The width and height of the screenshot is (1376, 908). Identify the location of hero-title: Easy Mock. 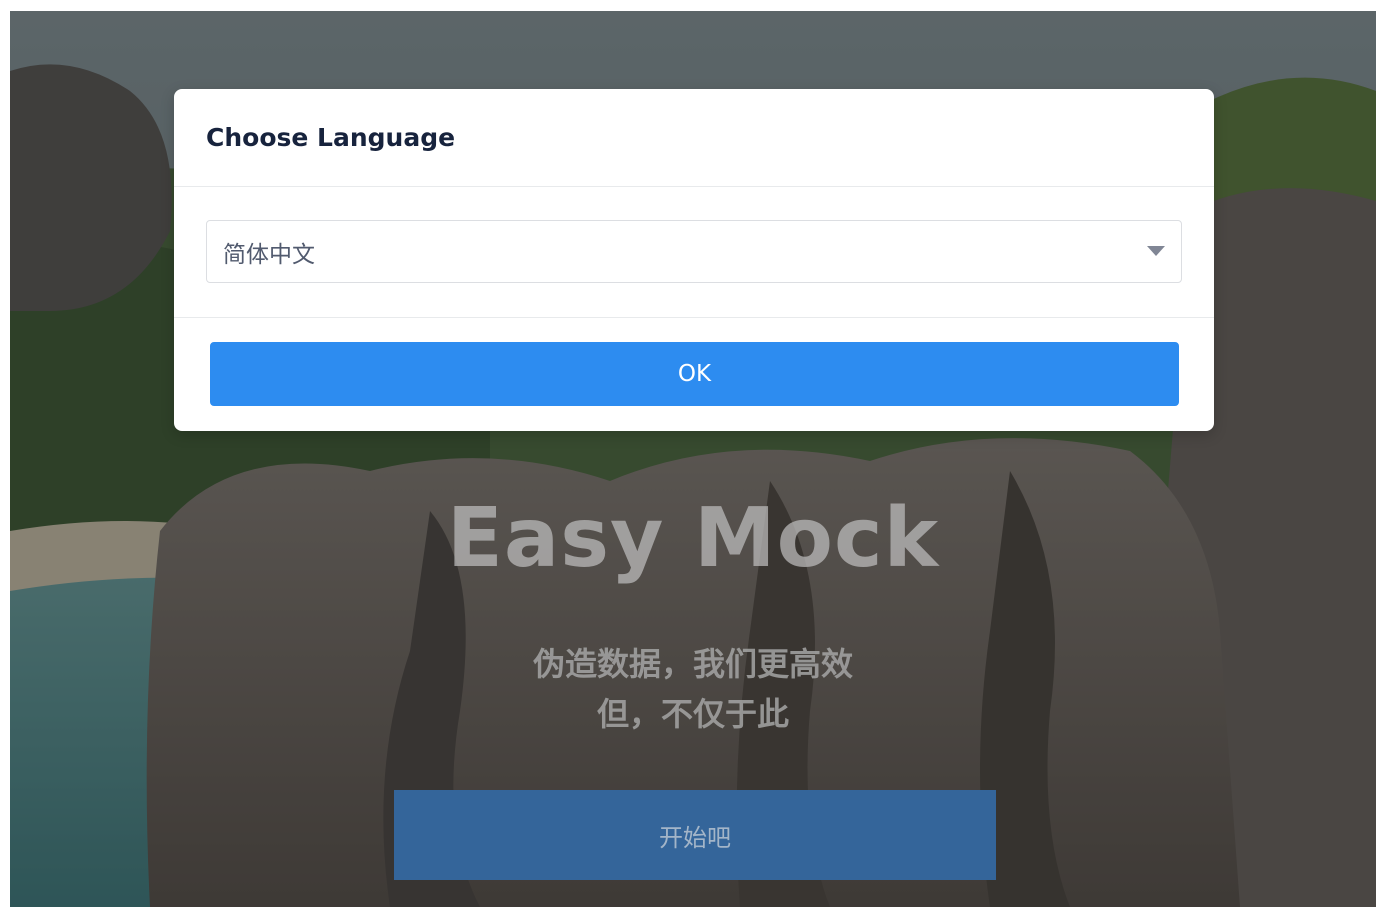
(693, 538).